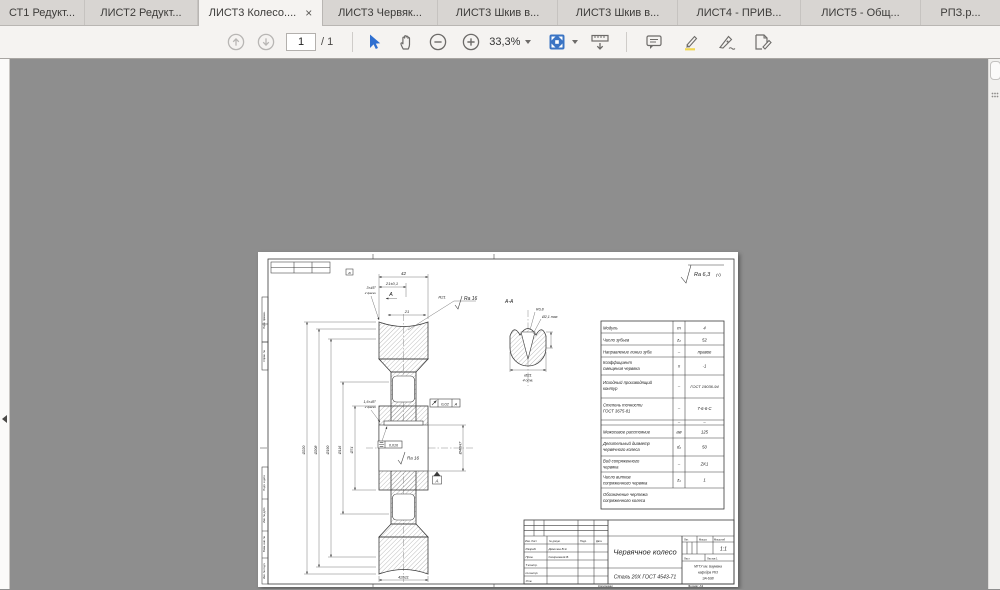 The height and width of the screenshot is (590, 1000). Describe the element at coordinates (616, 340) in the screenshot. I see `param-name: Число зубьев` at that location.